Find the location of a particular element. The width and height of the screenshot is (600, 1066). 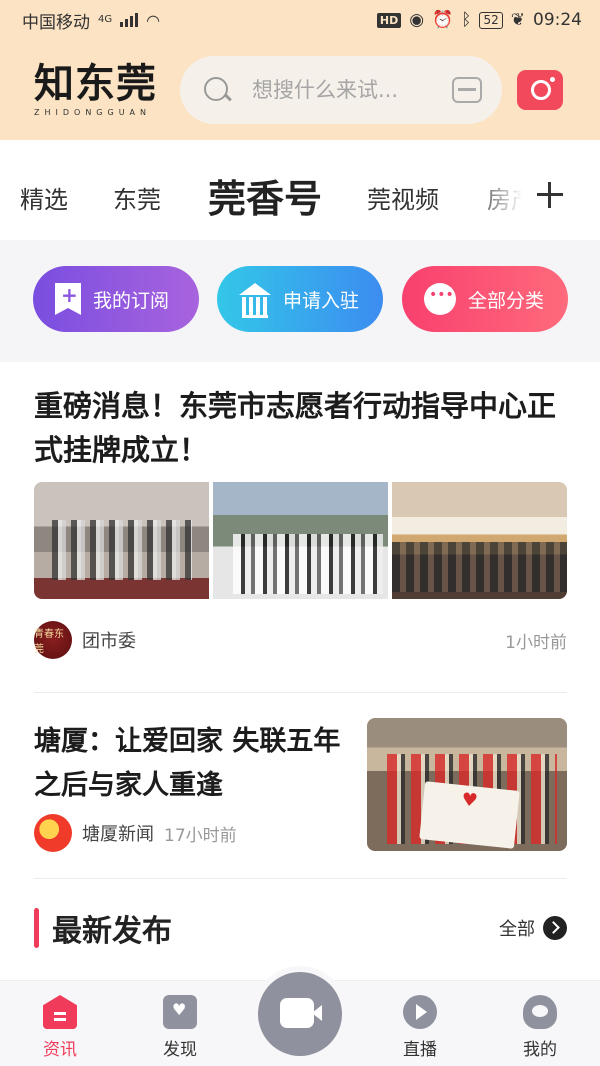

nav-live: 直播 is located at coordinates (420, 1027).